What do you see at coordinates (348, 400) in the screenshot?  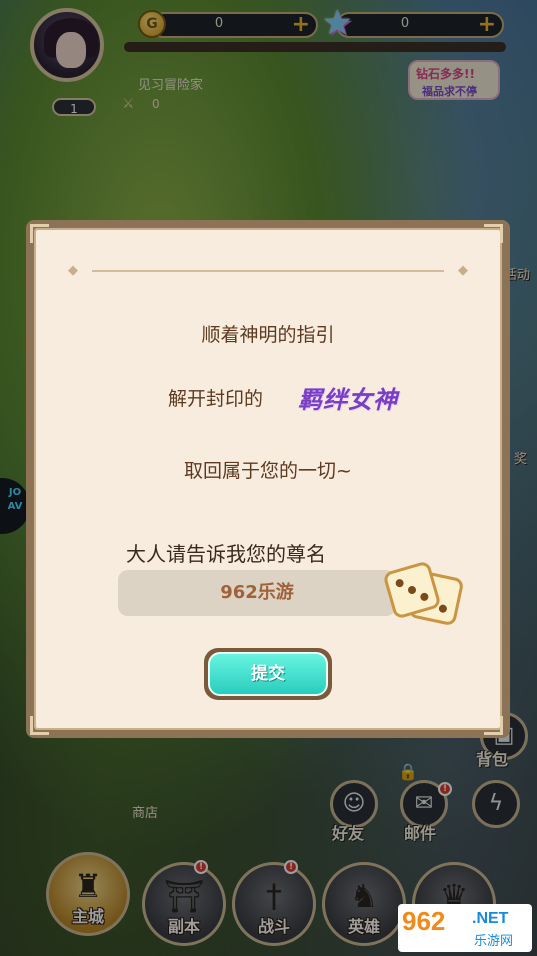 I see `goddess-name: 羁绊女神` at bounding box center [348, 400].